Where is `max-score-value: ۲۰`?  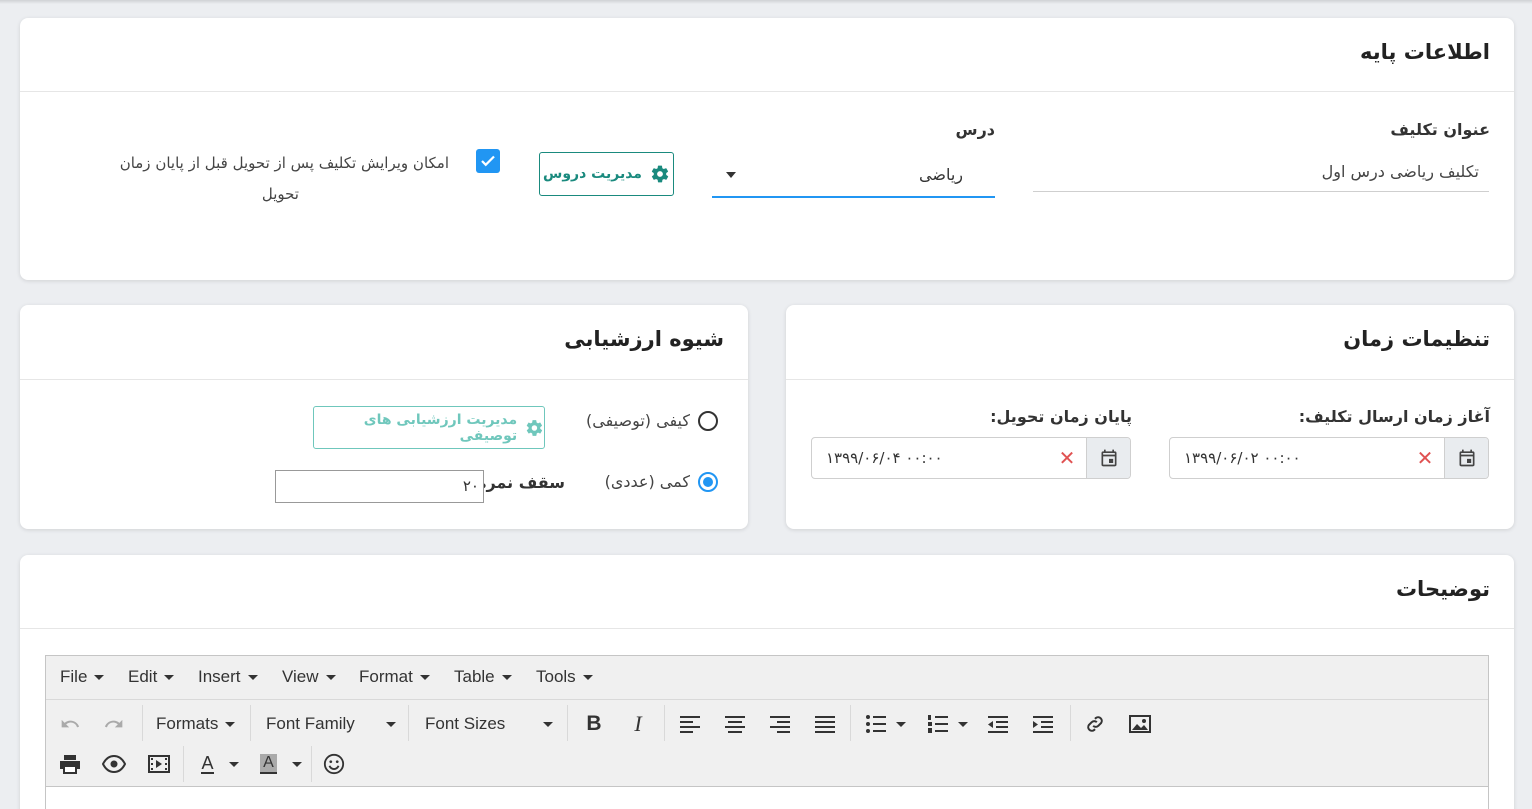 max-score-value: ۲۰ is located at coordinates (470, 486).